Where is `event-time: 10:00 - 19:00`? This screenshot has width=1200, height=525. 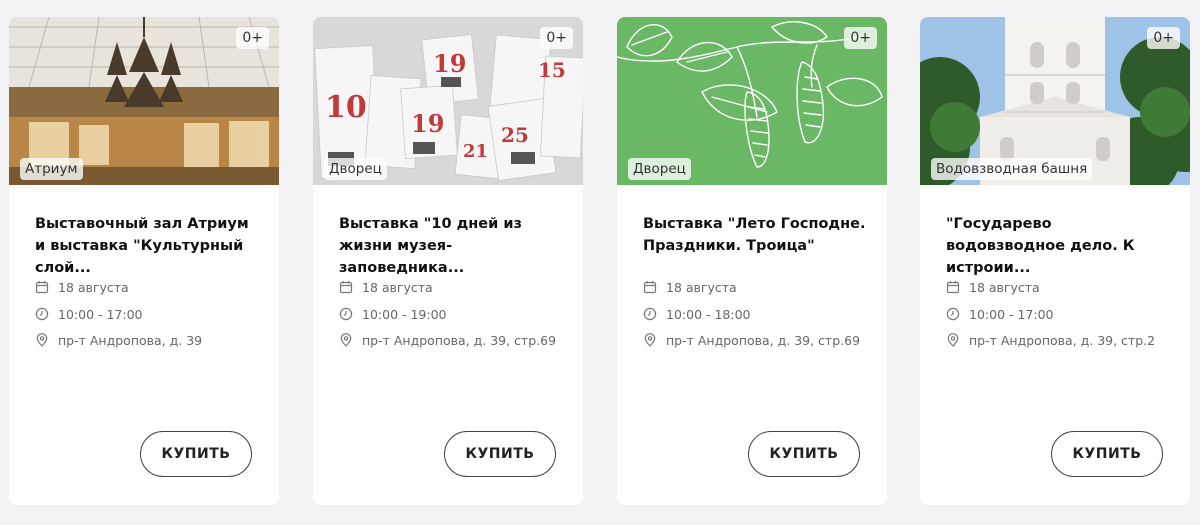
event-time: 10:00 - 19:00 is located at coordinates (404, 314).